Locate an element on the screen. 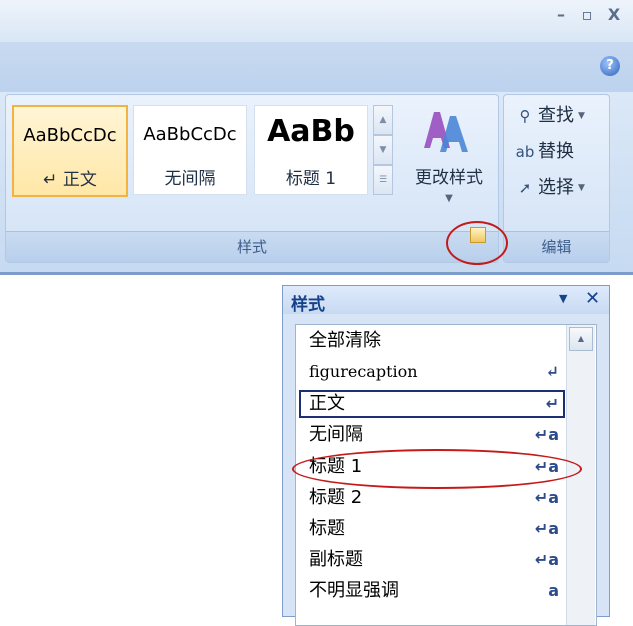 The image size is (633, 626). style-sample: AaBb is located at coordinates (311, 131).